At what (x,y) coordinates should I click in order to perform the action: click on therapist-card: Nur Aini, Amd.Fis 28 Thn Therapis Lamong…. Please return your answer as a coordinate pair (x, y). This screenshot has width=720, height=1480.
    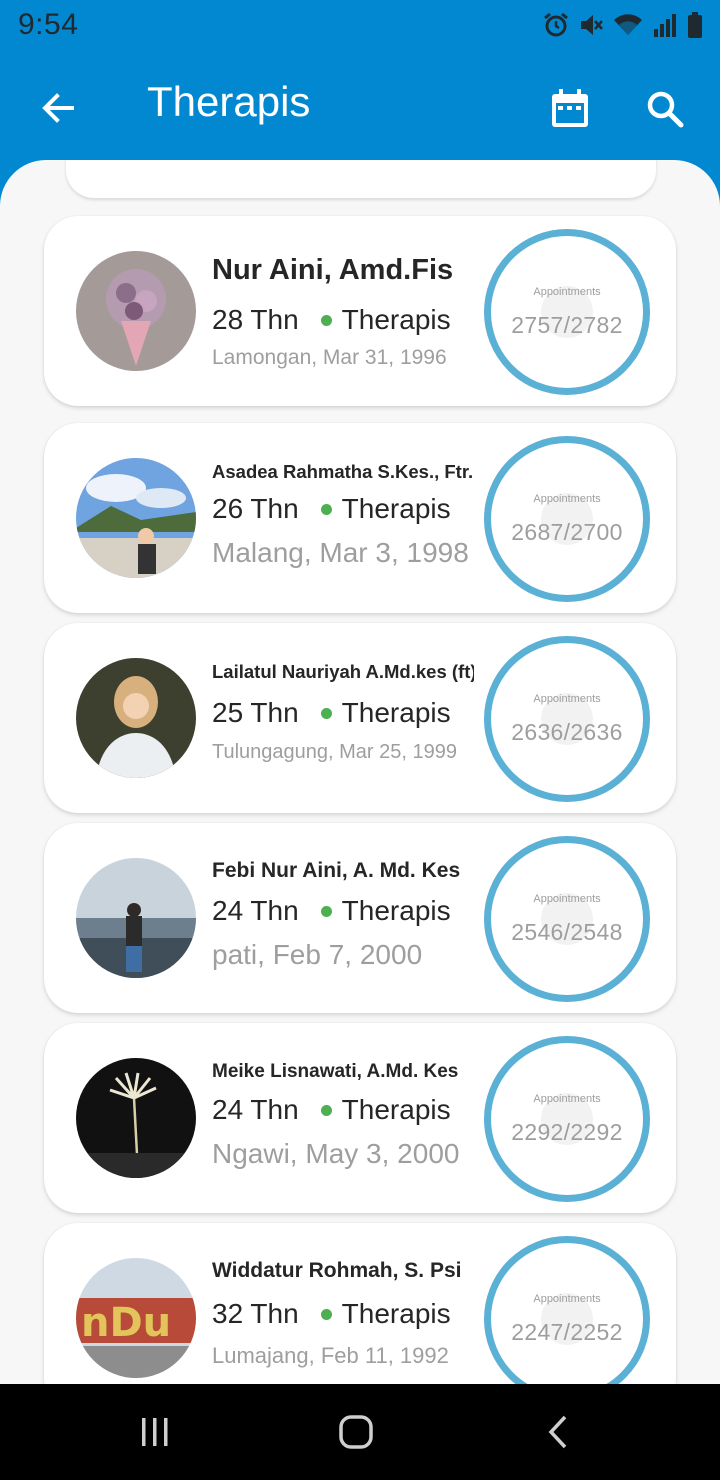
    Looking at the image, I should click on (360, 311).